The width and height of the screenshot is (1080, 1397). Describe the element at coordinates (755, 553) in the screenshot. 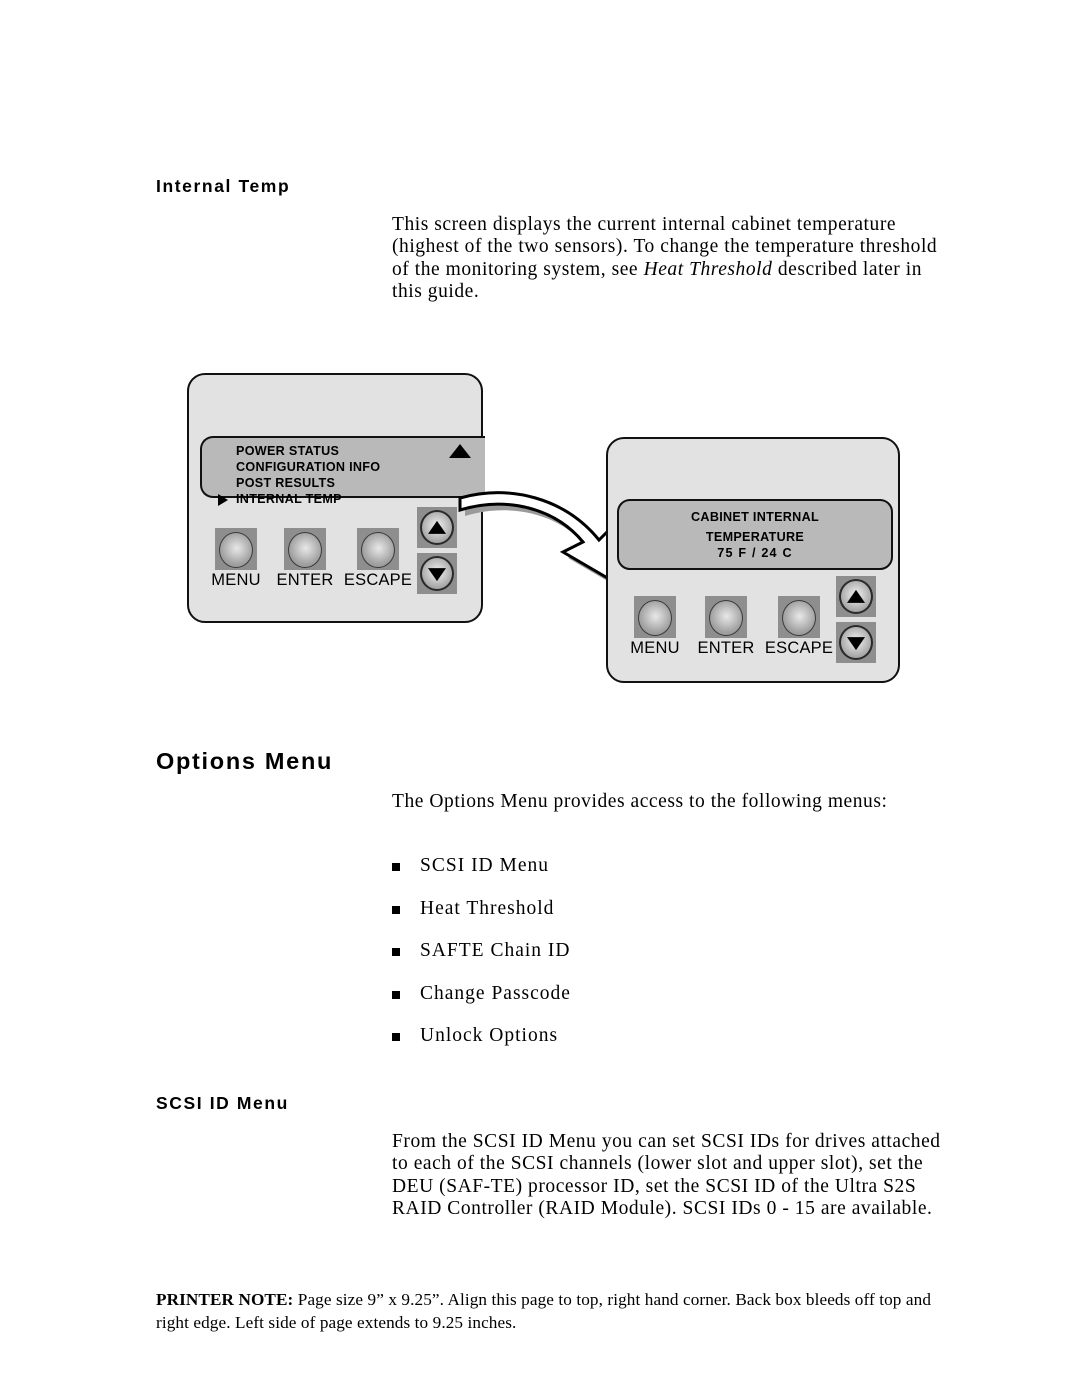

I see `lcd-temp-value: 75 F / 24 C` at that location.